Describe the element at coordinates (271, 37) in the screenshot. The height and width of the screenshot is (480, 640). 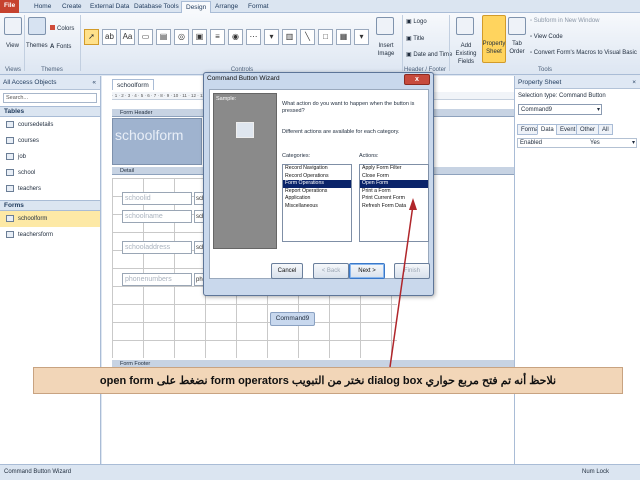
I see `combo-box-icon: ▾` at that location.